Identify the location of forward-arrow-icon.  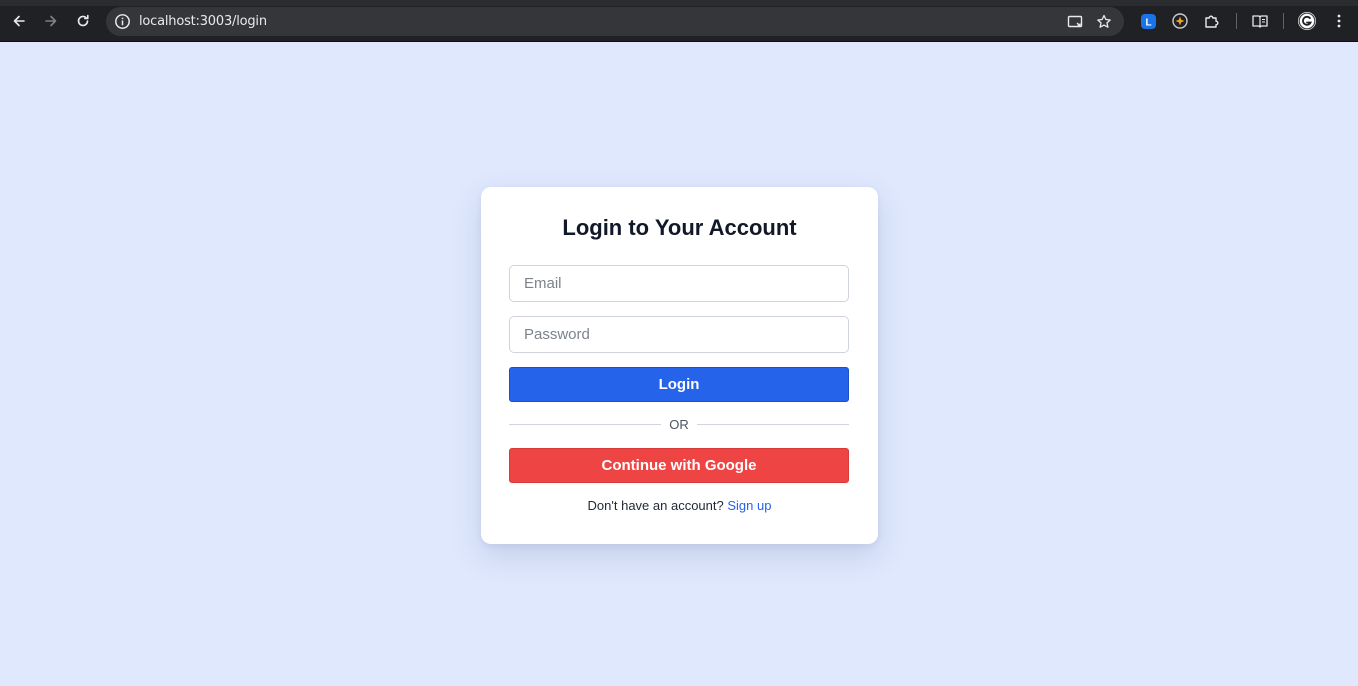
(51, 21).